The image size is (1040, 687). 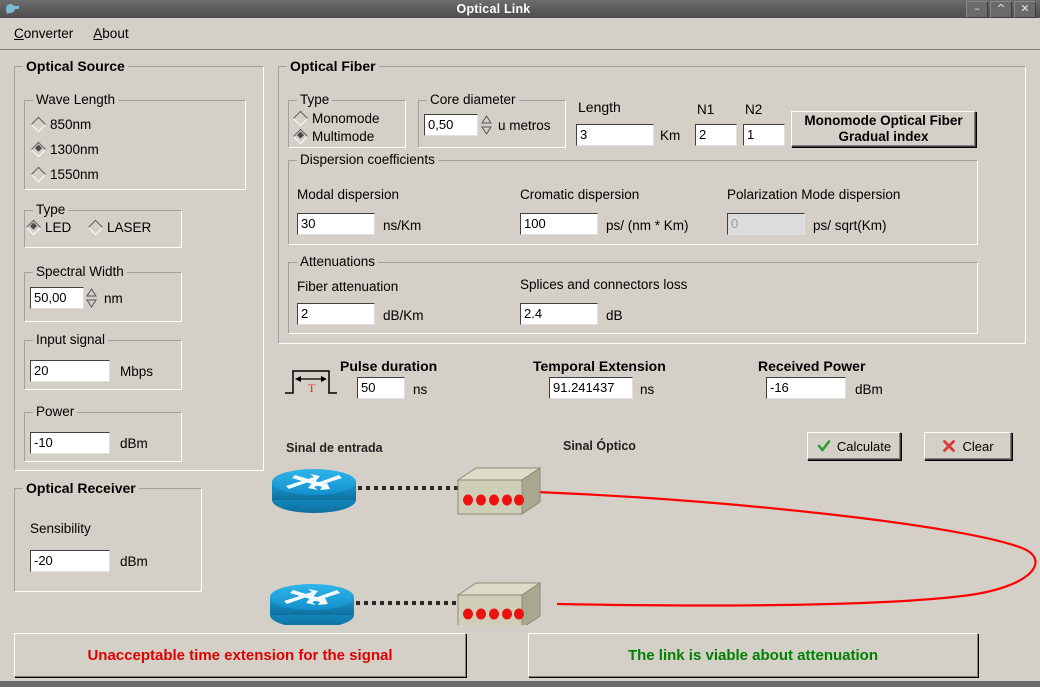 I want to click on temporal-extension-label: Temporal Extension, so click(x=599, y=366).